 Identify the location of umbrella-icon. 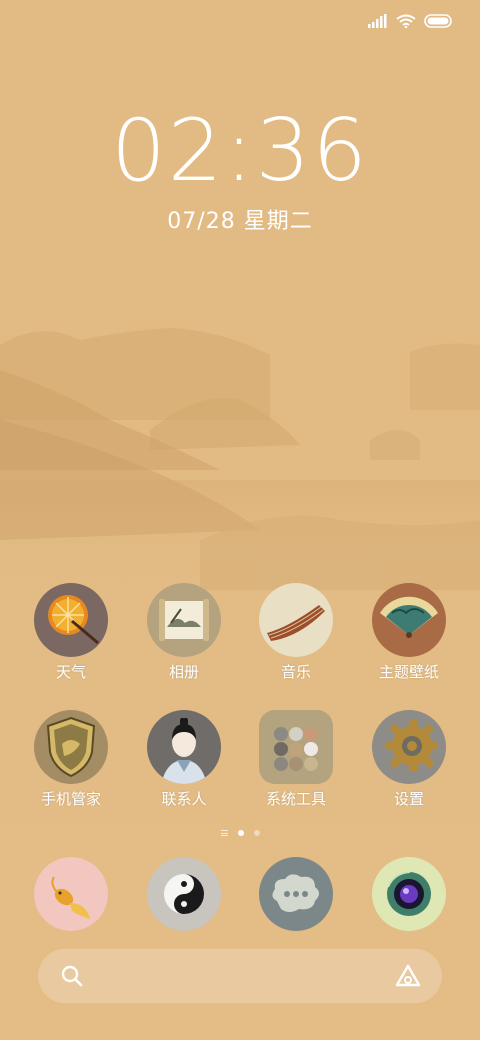
(71, 620).